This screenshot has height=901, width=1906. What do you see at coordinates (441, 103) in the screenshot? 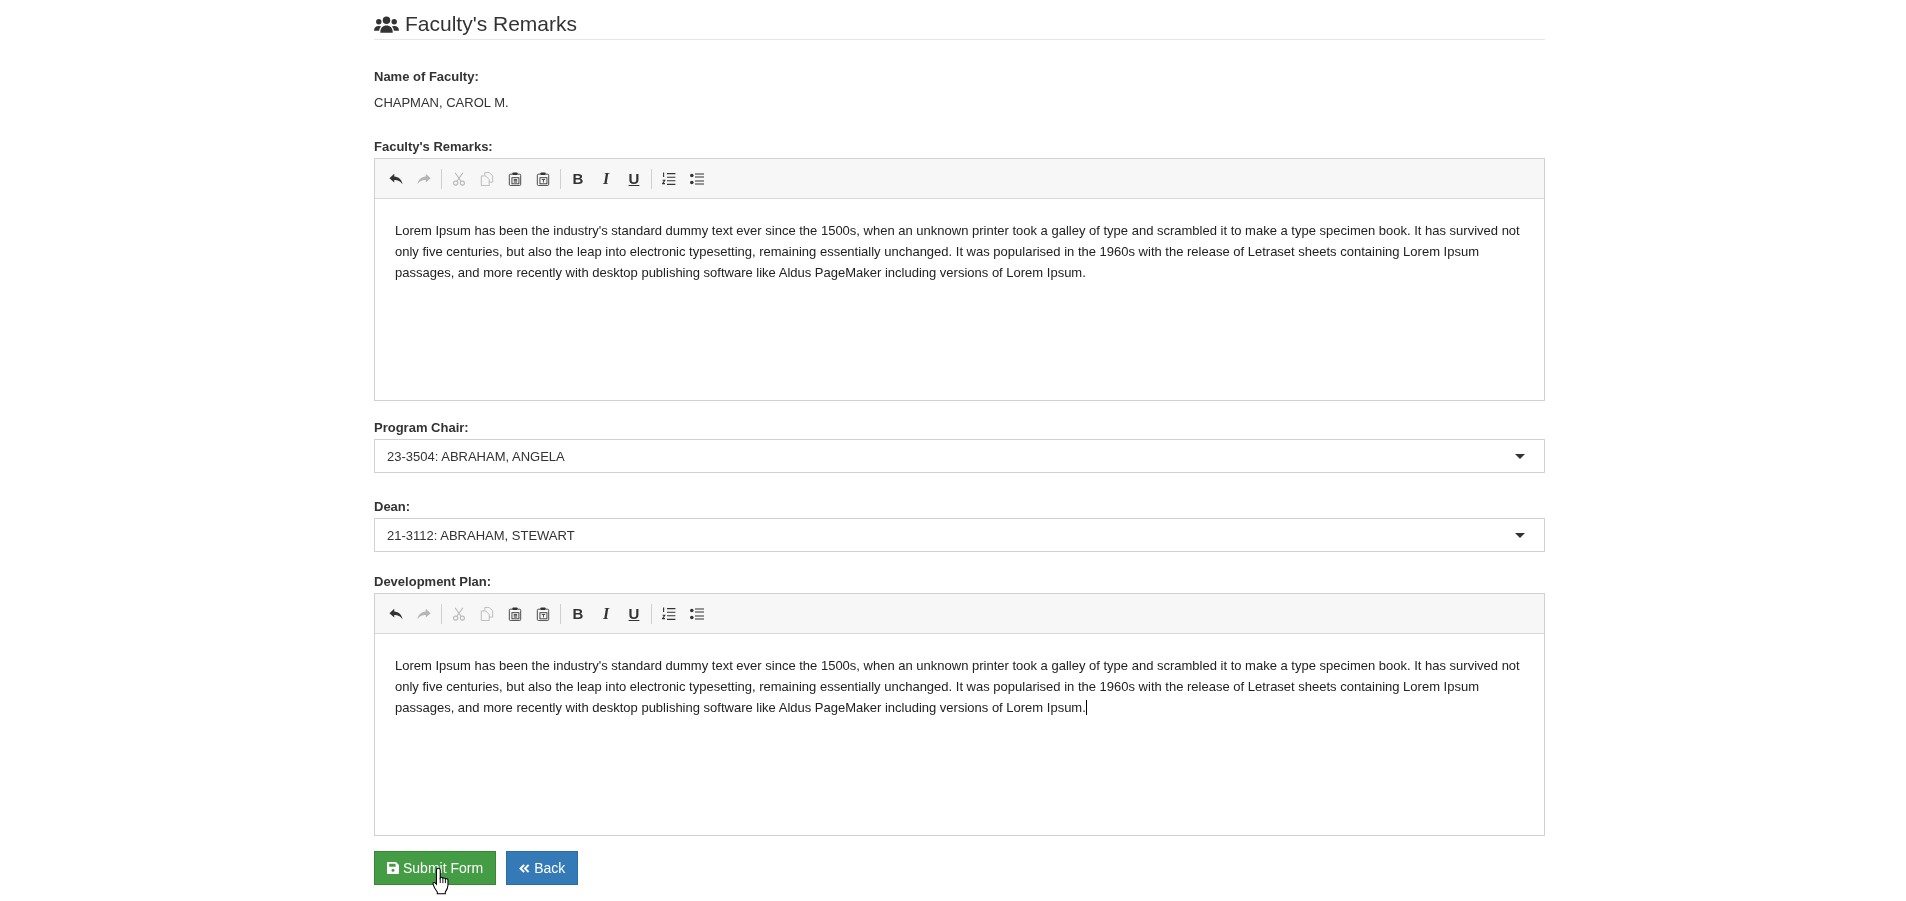
I see `faculty-name: CHAPMAN, CAROL M.` at bounding box center [441, 103].